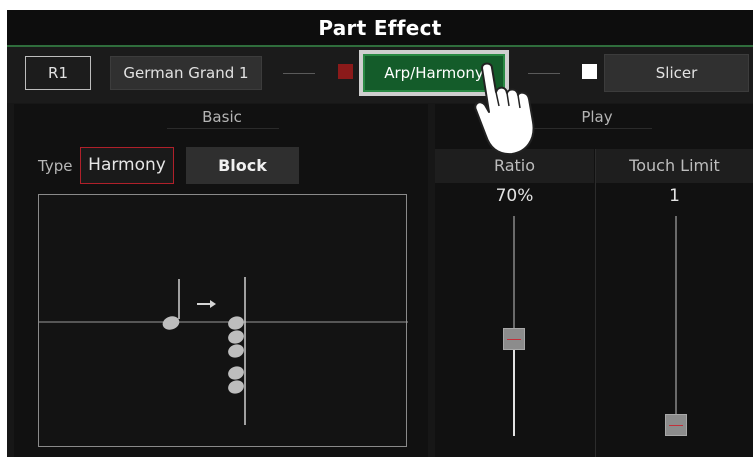  I want to click on ratio-slider-thumb, so click(514, 339).